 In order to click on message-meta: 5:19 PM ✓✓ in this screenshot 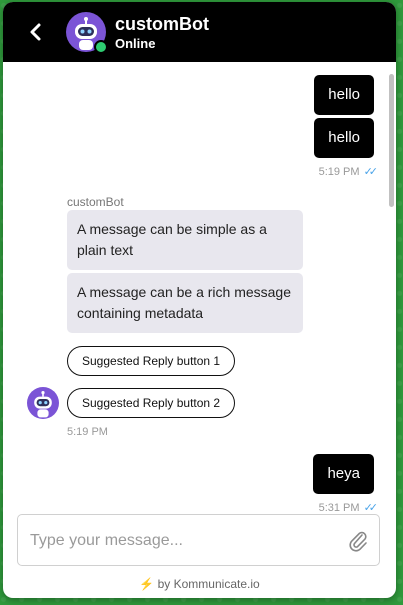, I will do `click(348, 172)`.